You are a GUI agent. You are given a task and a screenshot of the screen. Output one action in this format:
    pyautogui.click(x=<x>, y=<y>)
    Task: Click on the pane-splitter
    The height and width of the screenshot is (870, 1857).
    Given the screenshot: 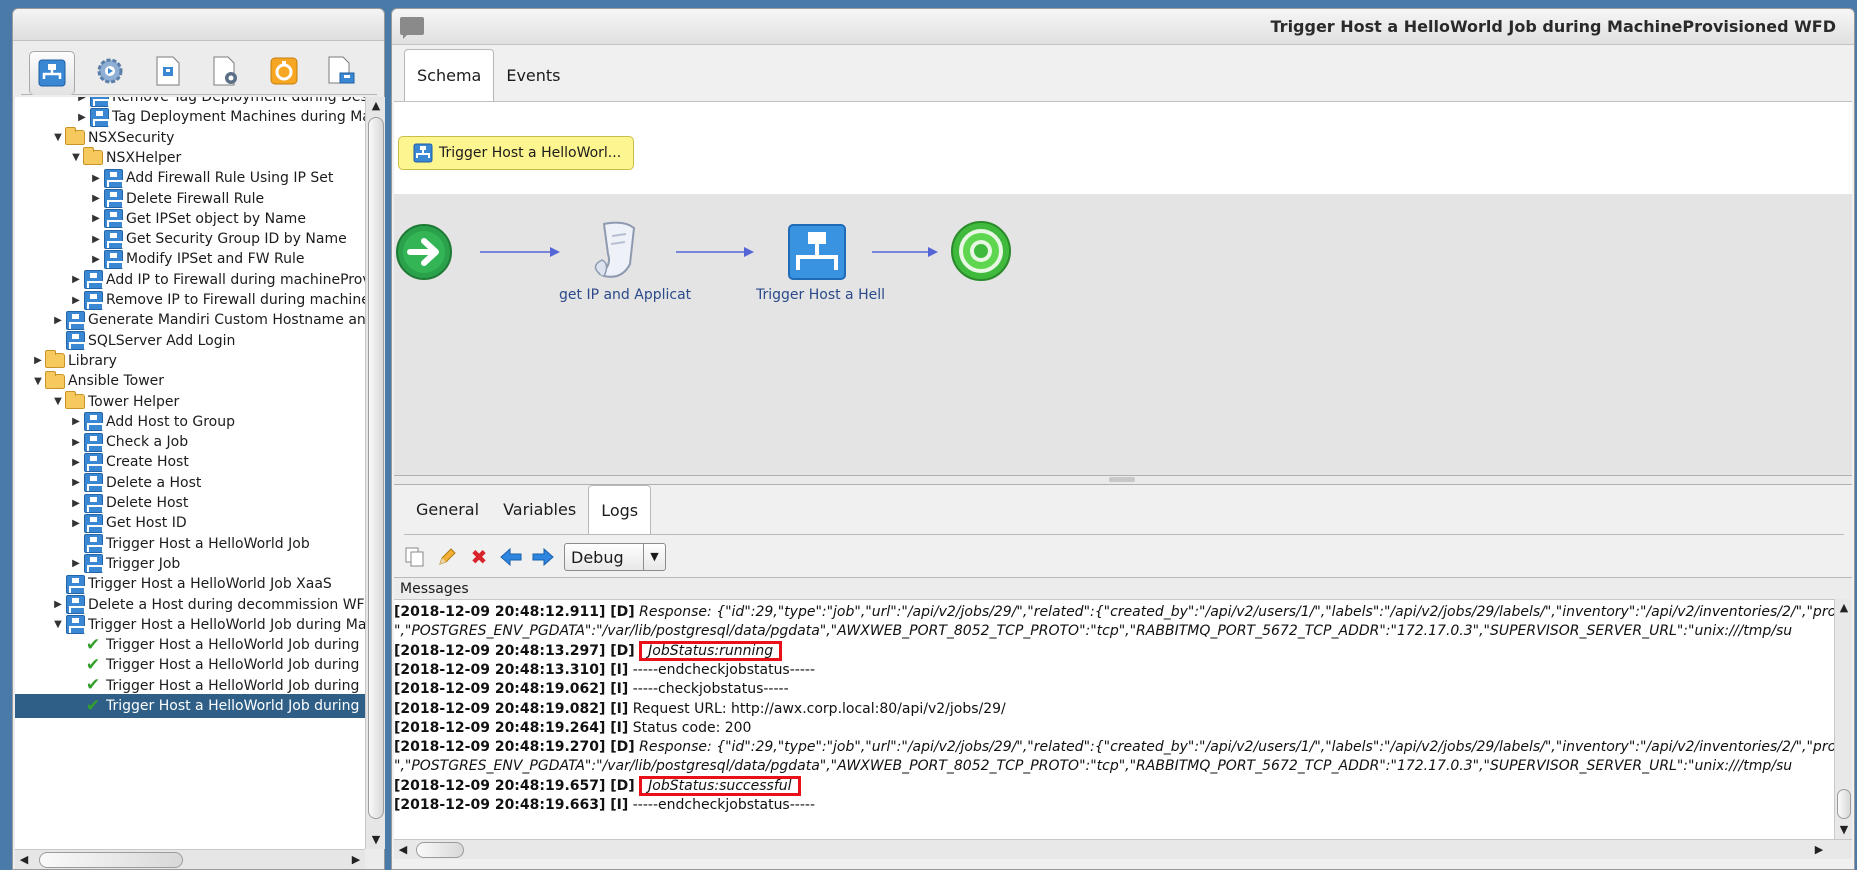 What is the action you would take?
    pyautogui.click(x=1123, y=480)
    